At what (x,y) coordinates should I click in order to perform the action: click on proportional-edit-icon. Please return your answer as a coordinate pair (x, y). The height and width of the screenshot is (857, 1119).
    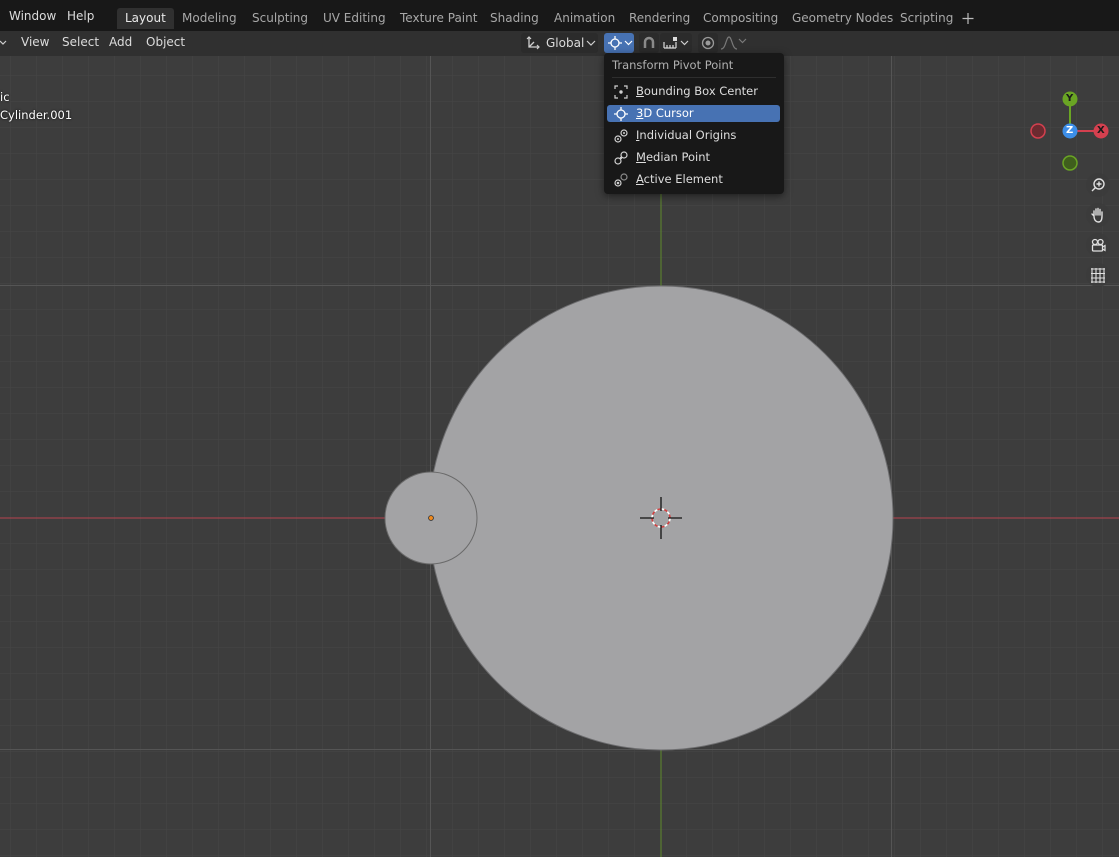
    Looking at the image, I should click on (708, 44).